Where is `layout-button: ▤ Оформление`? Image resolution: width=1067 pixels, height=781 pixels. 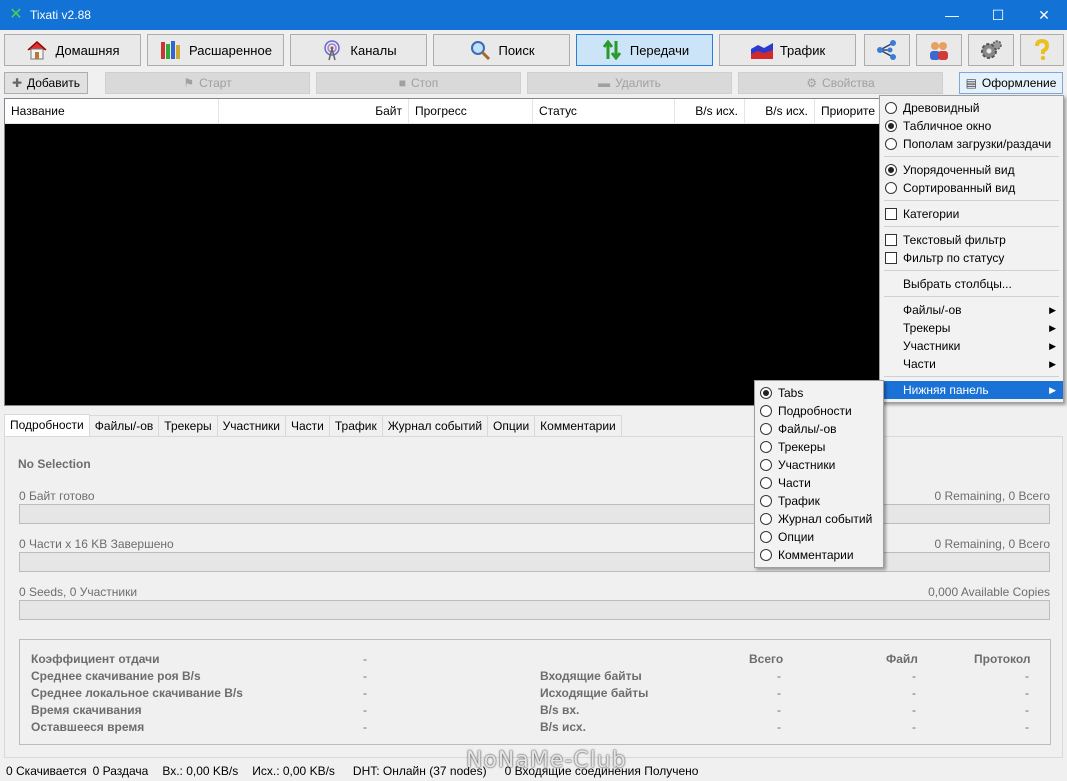
layout-button: ▤ Оформление is located at coordinates (1011, 83).